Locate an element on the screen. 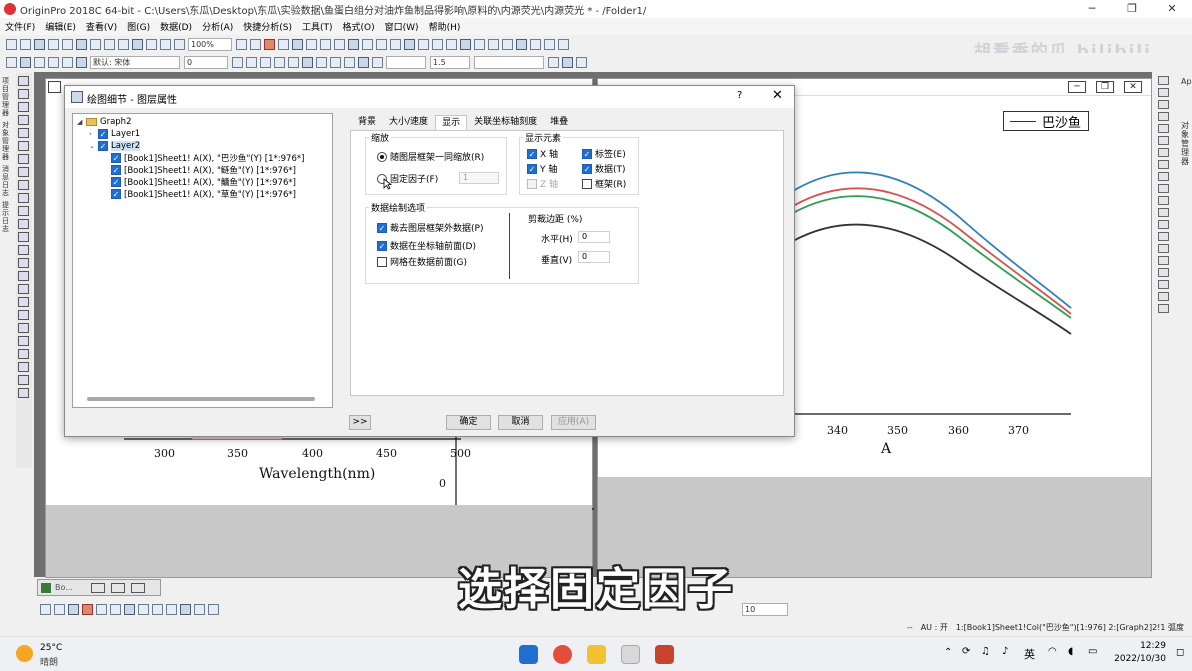  draw-data-icon is located at coordinates (23, 172).